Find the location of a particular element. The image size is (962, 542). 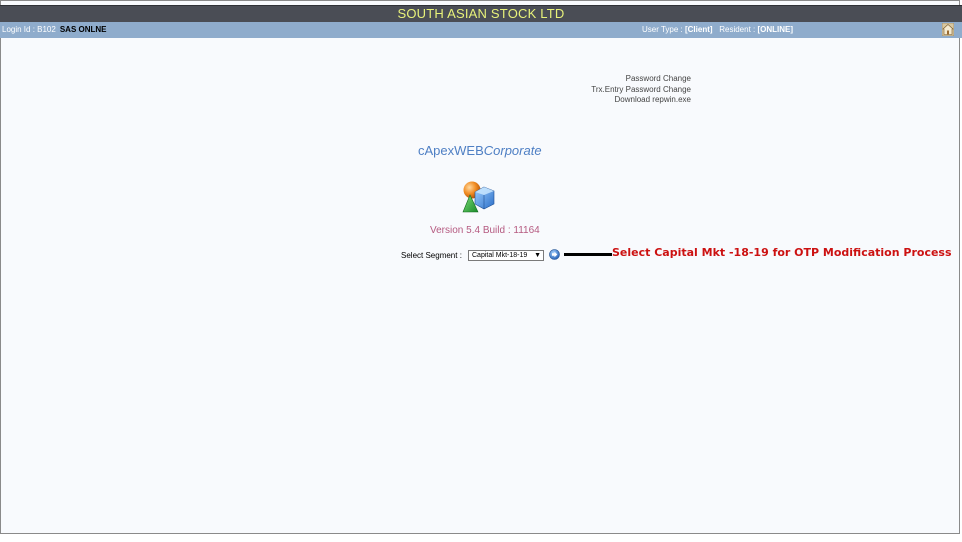

segment-label: Select Segment : is located at coordinates (431, 255).